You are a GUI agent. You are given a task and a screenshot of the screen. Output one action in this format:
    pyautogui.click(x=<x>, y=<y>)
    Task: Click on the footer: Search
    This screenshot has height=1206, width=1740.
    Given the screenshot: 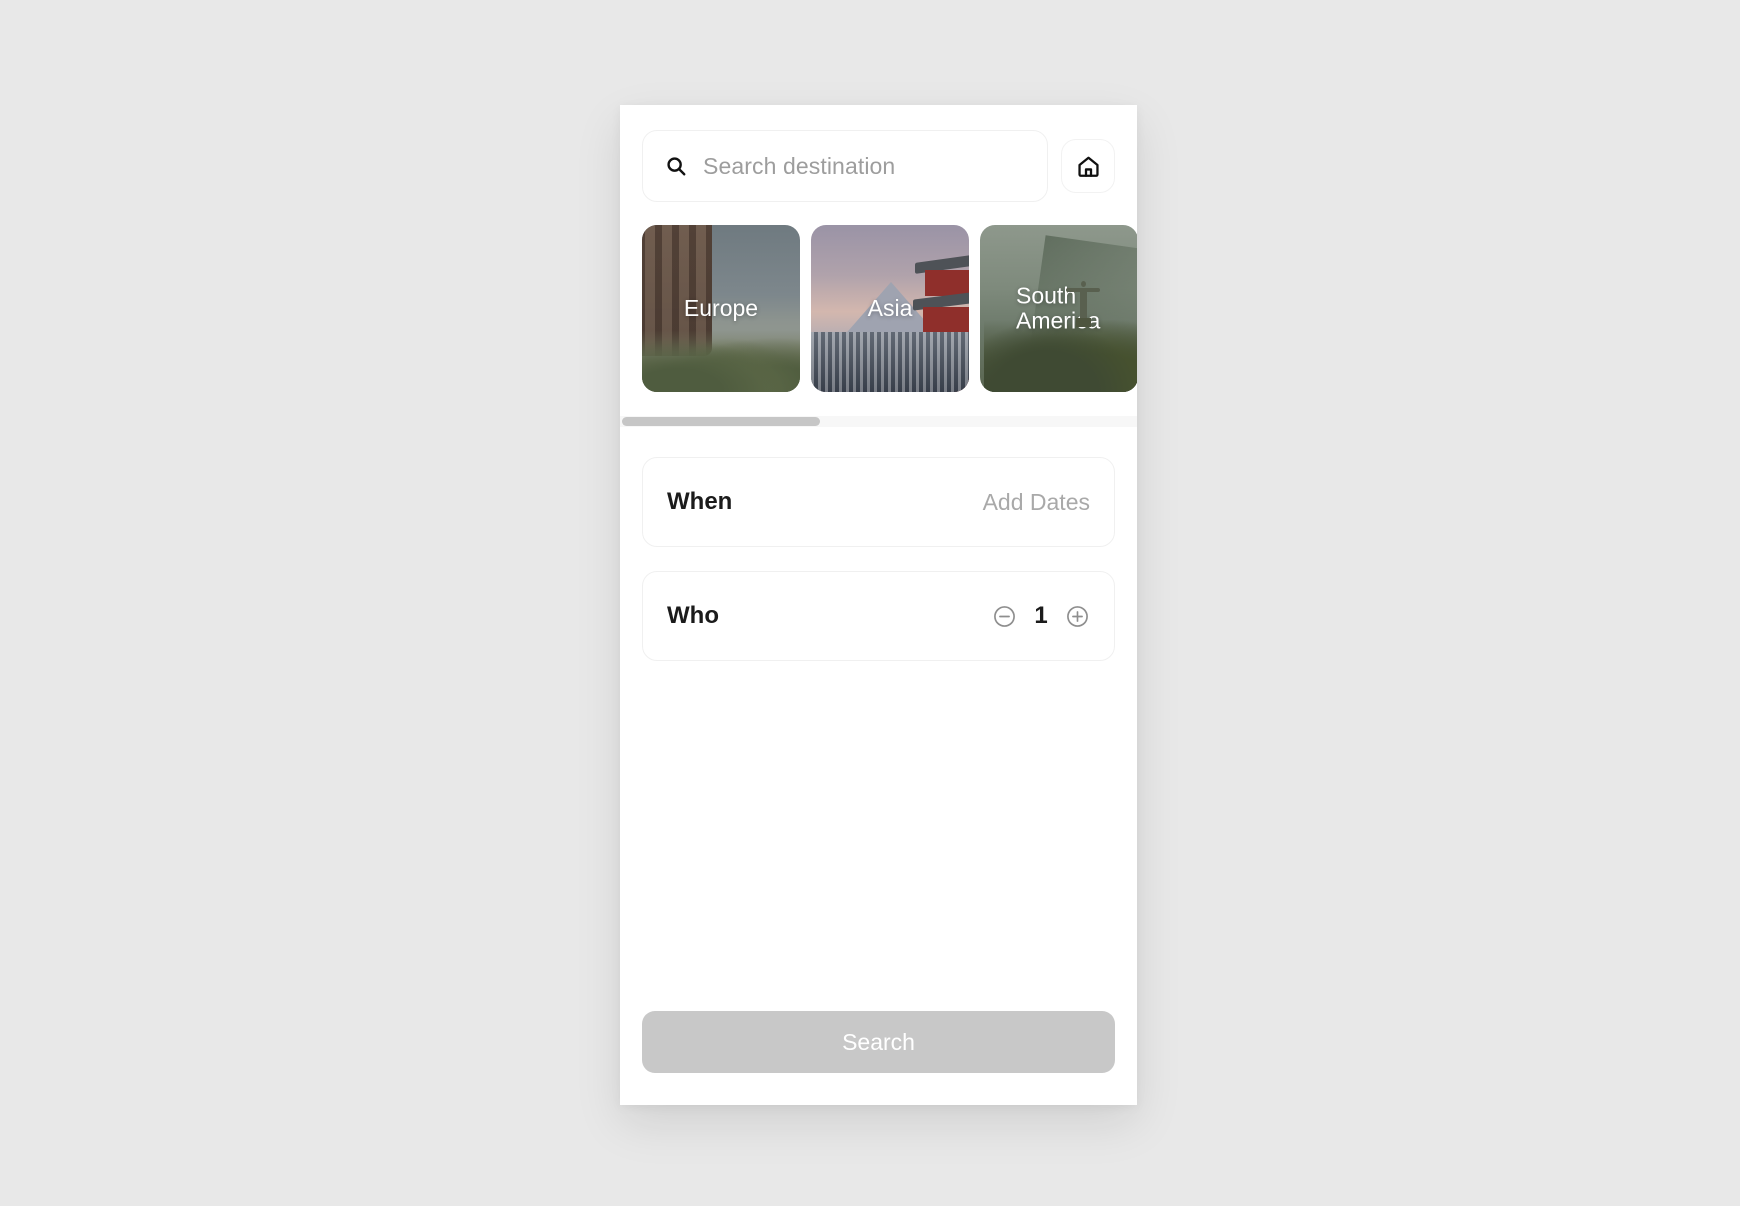 What is the action you would take?
    pyautogui.click(x=878, y=1058)
    